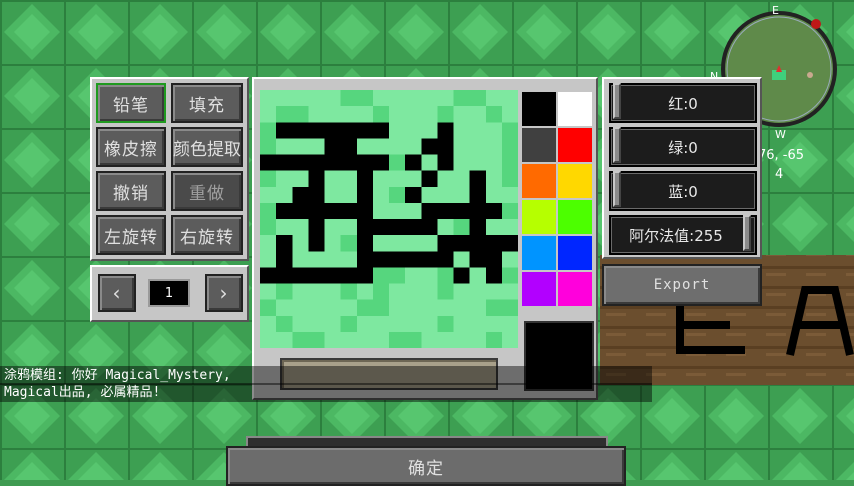  What do you see at coordinates (207, 191) in the screenshot?
I see `redo-button: 重做` at bounding box center [207, 191].